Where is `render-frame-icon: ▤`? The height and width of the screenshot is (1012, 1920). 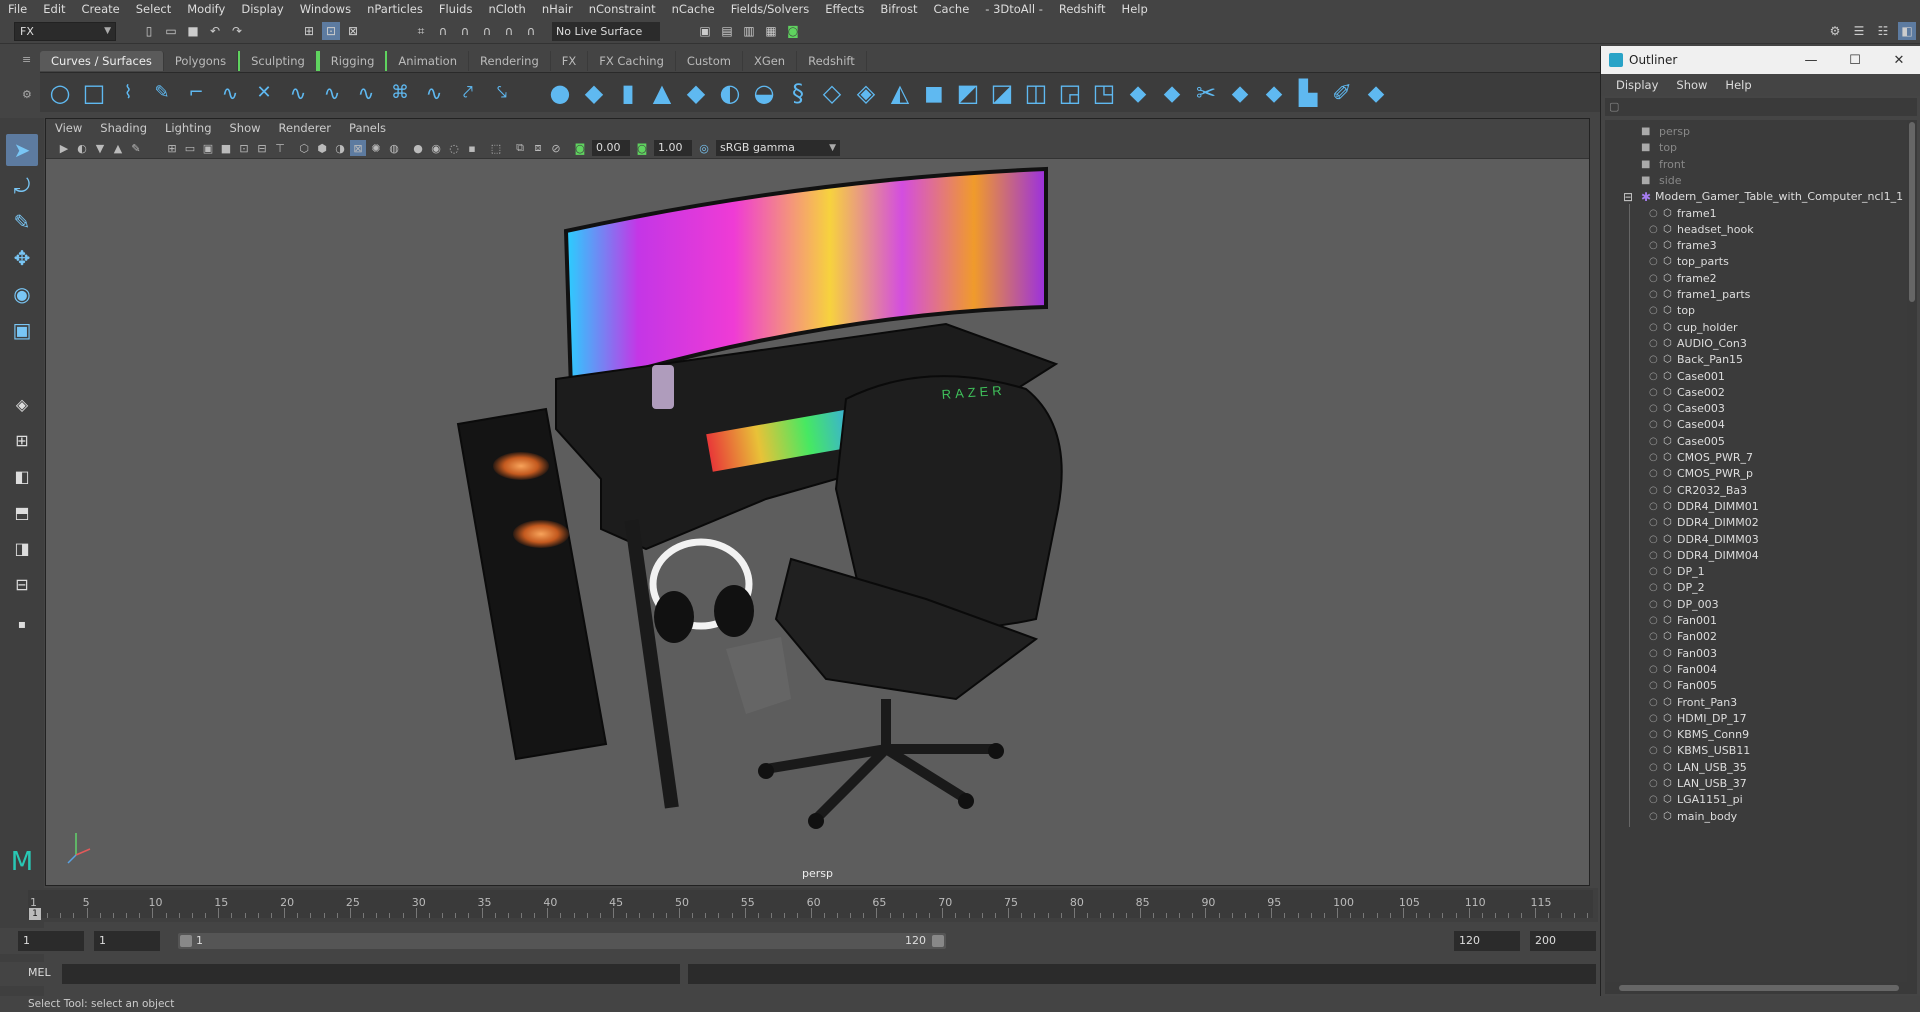
render-frame-icon: ▤ is located at coordinates (727, 31).